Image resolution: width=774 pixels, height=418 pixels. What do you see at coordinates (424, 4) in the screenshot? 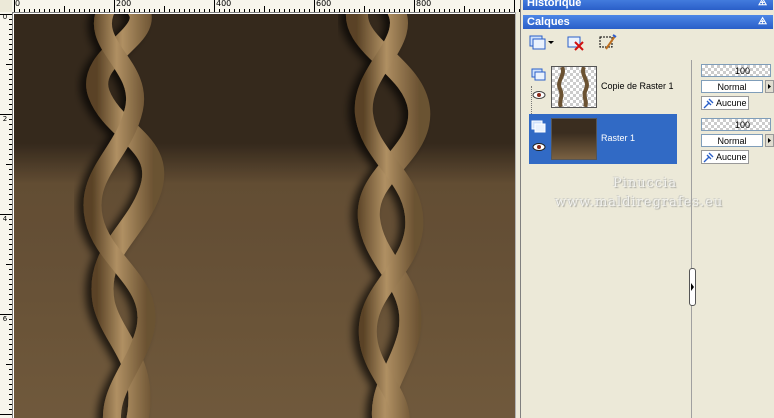
I see `ruler-top-label: 800` at bounding box center [424, 4].